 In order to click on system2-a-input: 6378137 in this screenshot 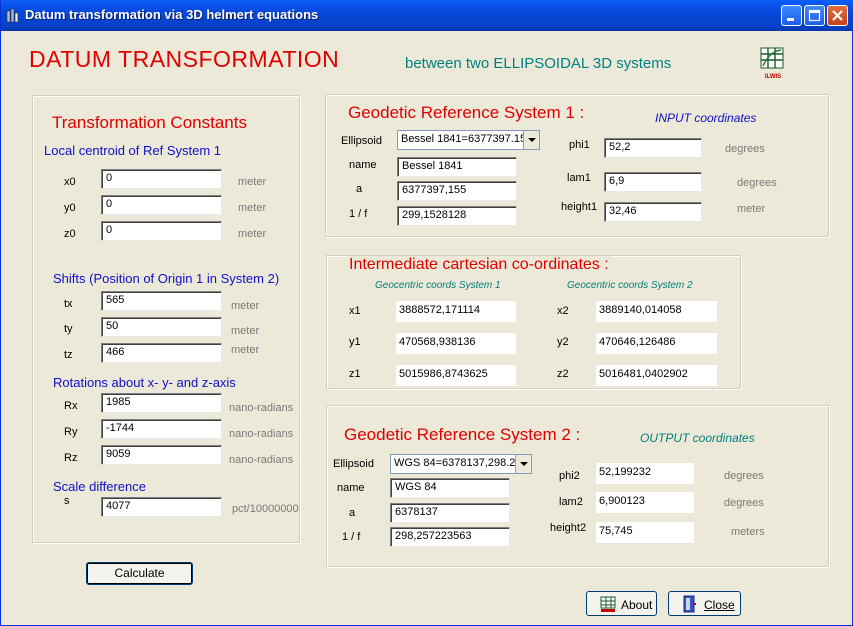, I will do `click(450, 513)`.